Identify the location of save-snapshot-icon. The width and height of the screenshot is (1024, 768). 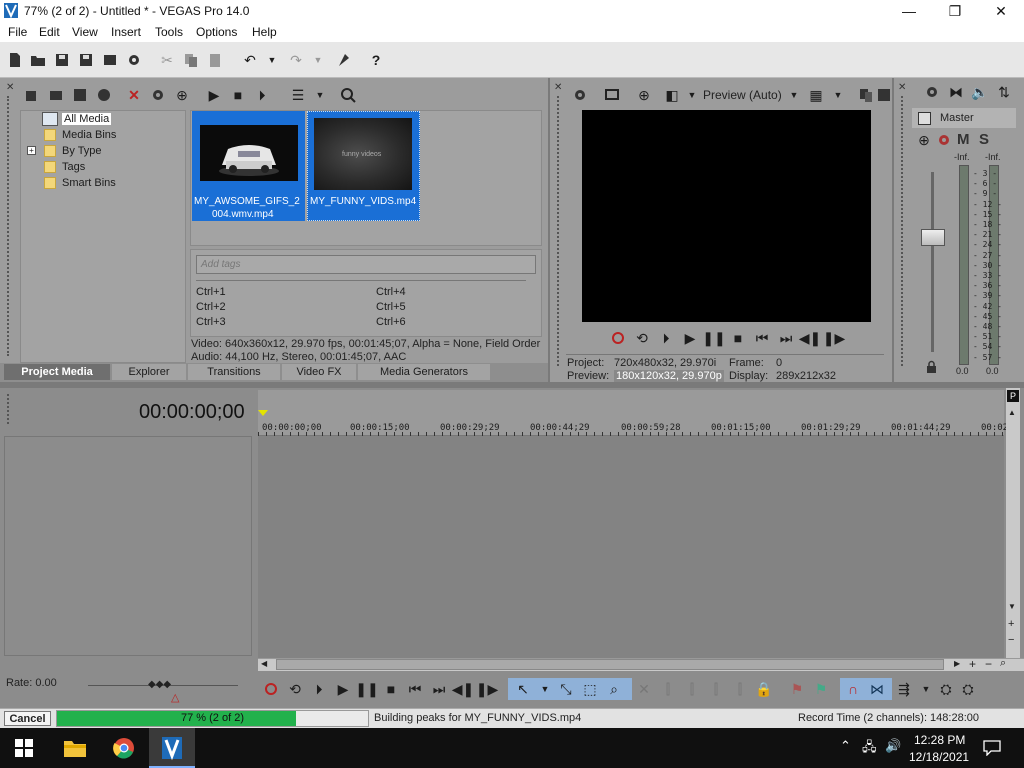
(884, 95).